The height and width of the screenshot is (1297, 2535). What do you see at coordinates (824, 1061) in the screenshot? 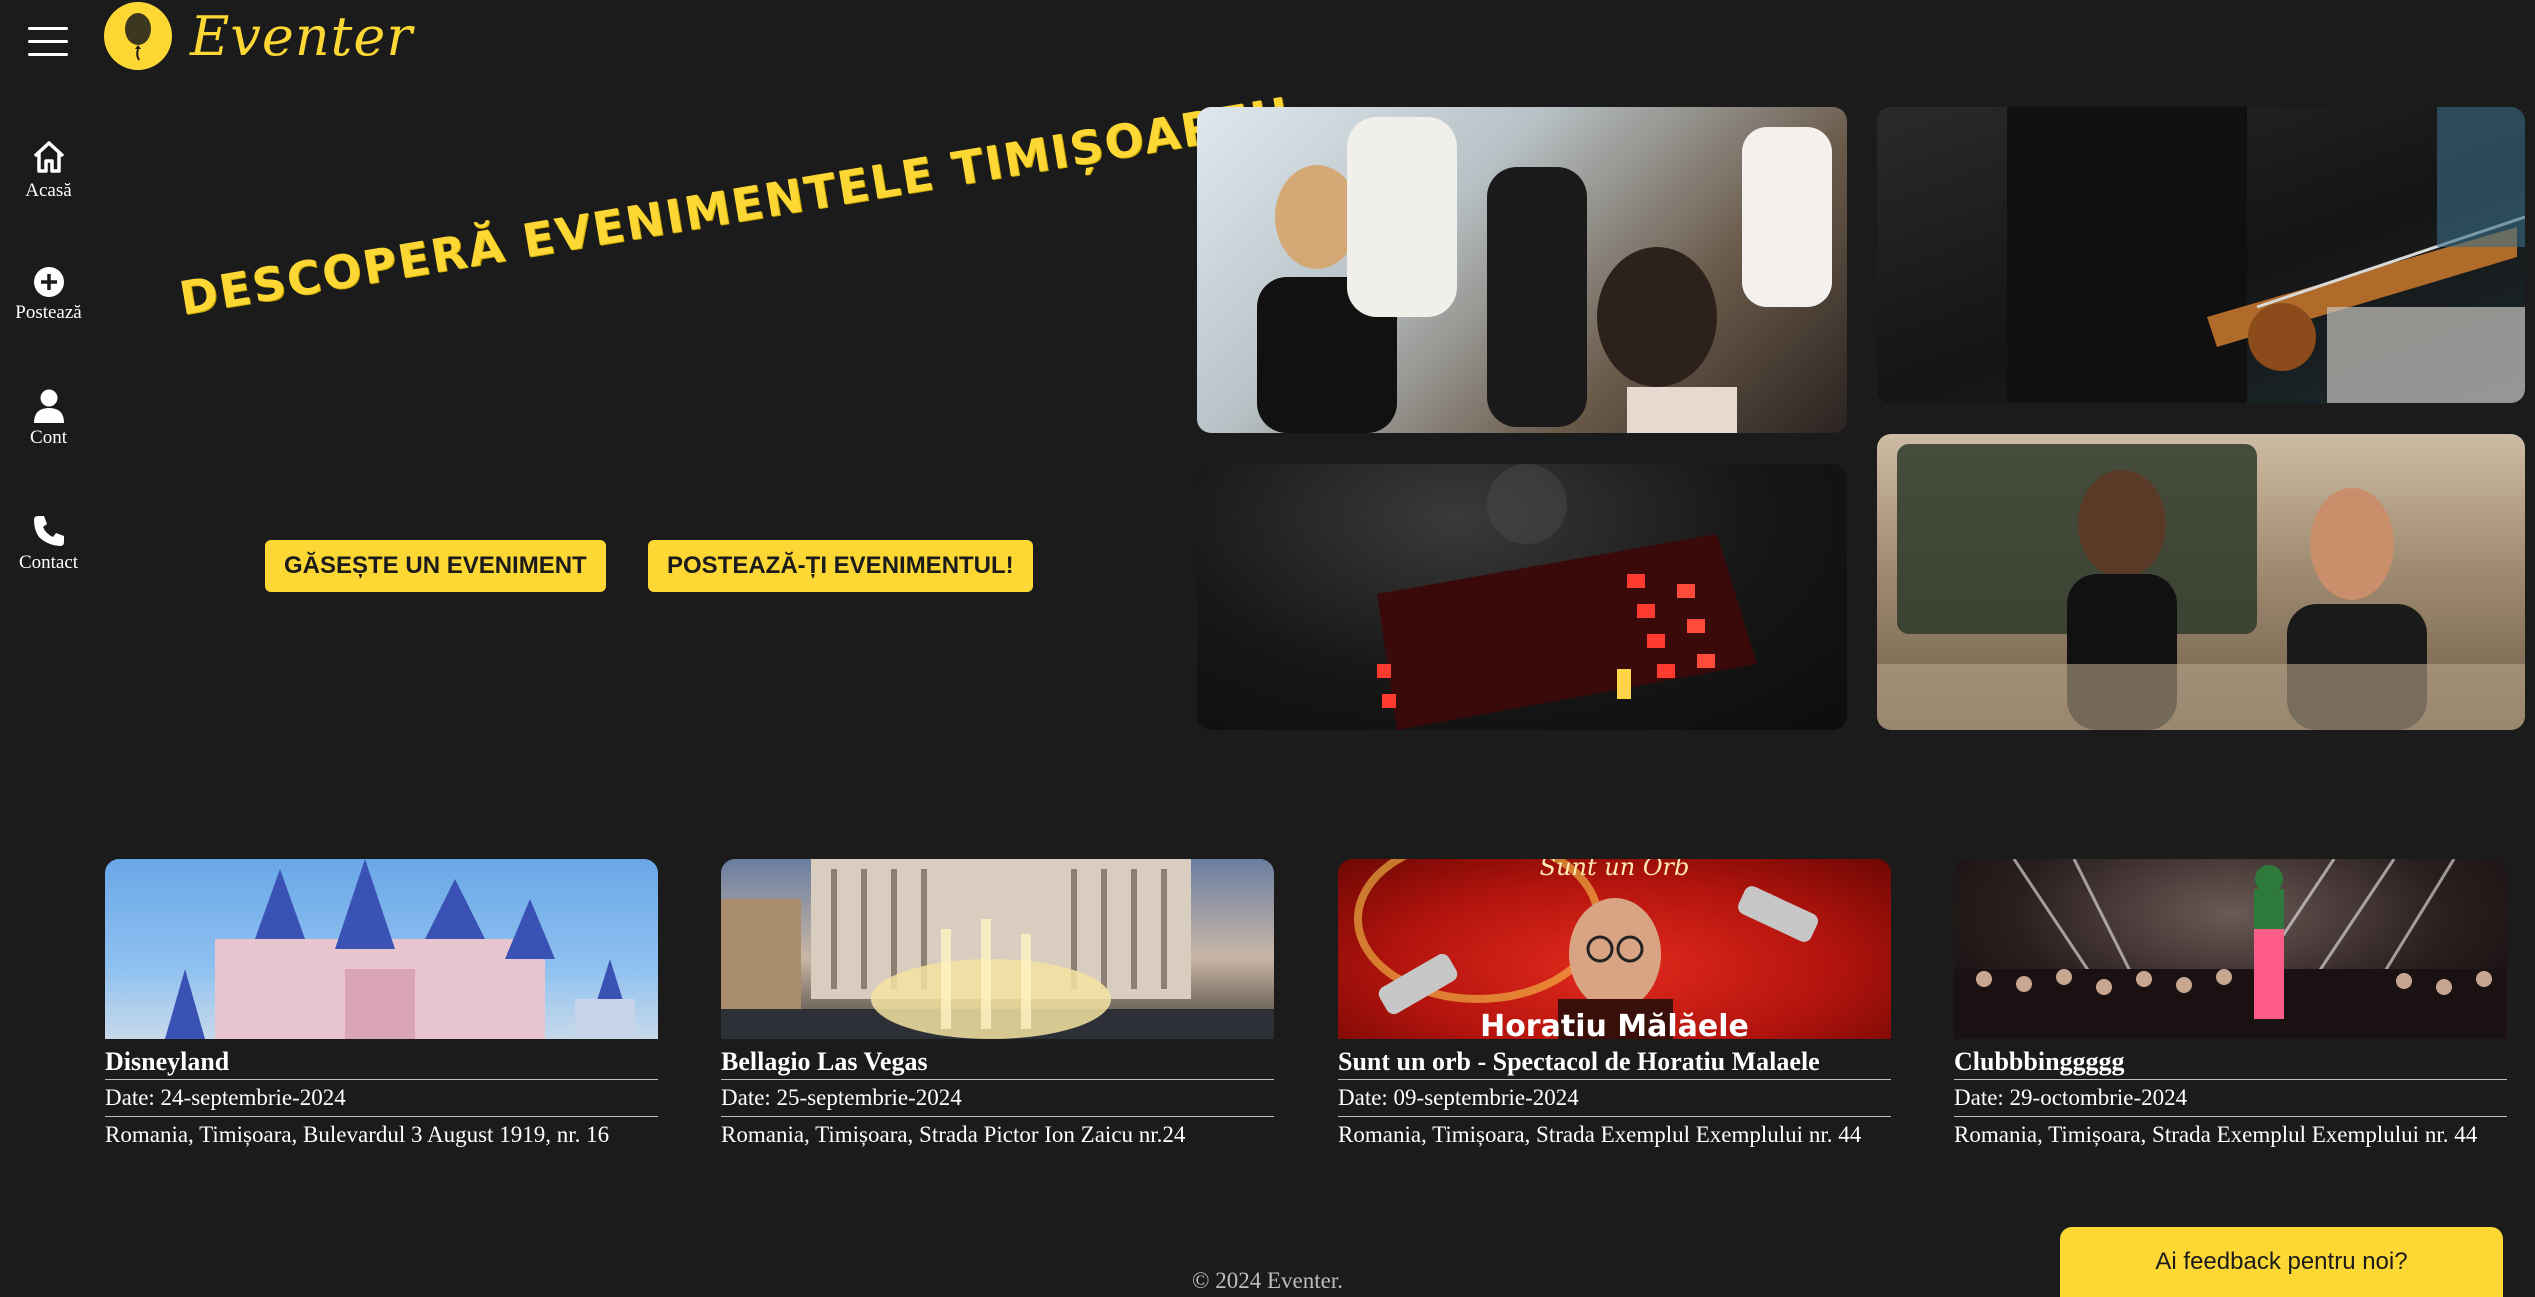
I see `event-title: Bellagio Las Vegas` at bounding box center [824, 1061].